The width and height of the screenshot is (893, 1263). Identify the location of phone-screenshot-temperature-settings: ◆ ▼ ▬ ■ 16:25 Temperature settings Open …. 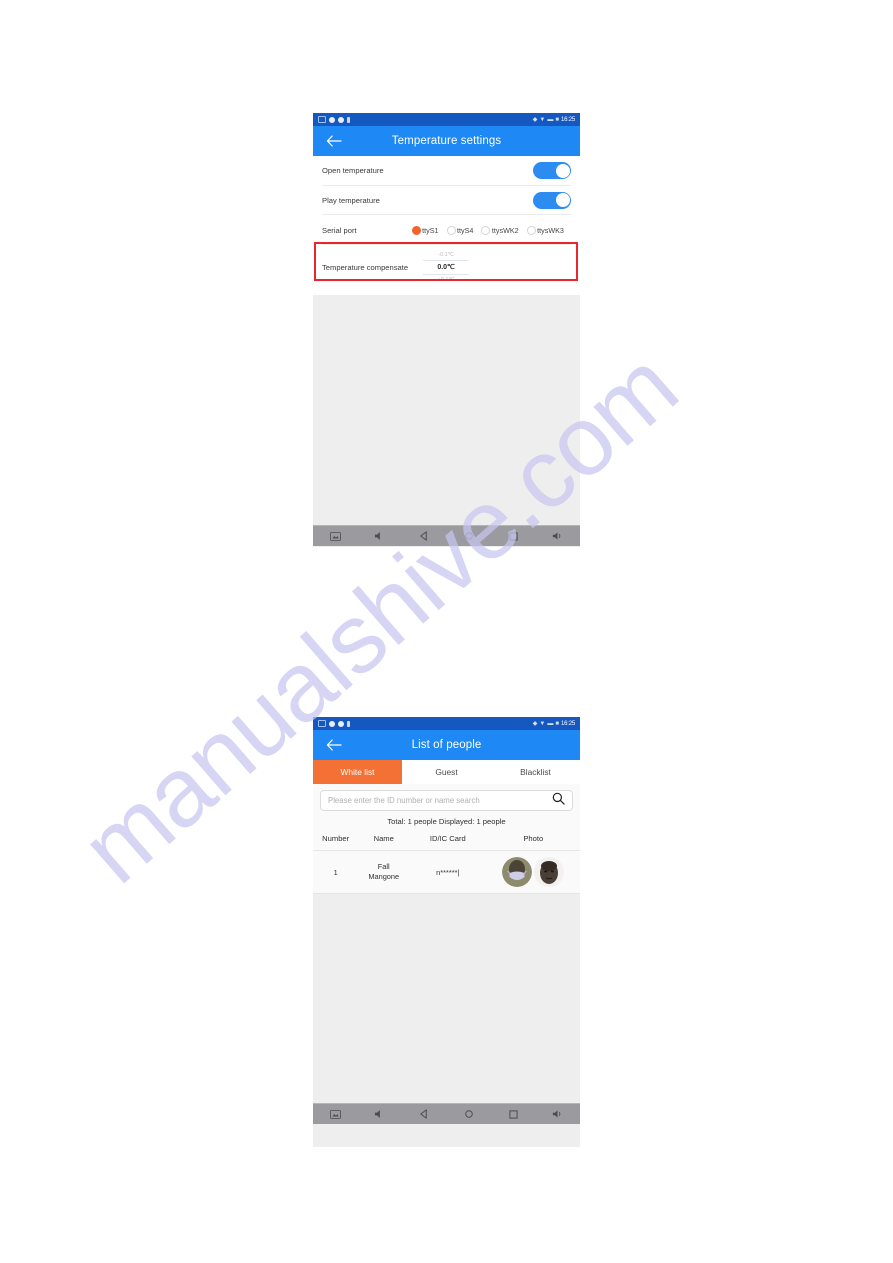
(446, 330).